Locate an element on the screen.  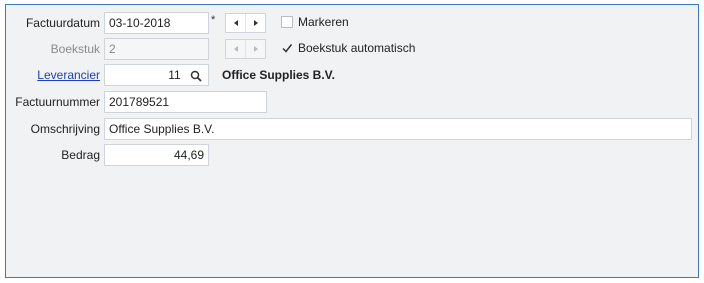
supplier-name: Office Supplies B.V. is located at coordinates (278, 75).